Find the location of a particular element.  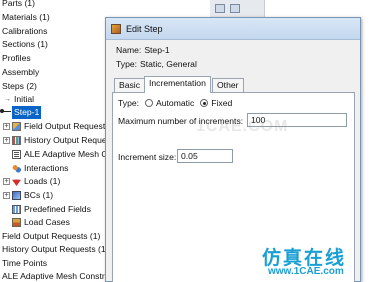

tree-item-history-output-requests-step: + History Output Reque is located at coordinates (55, 140).